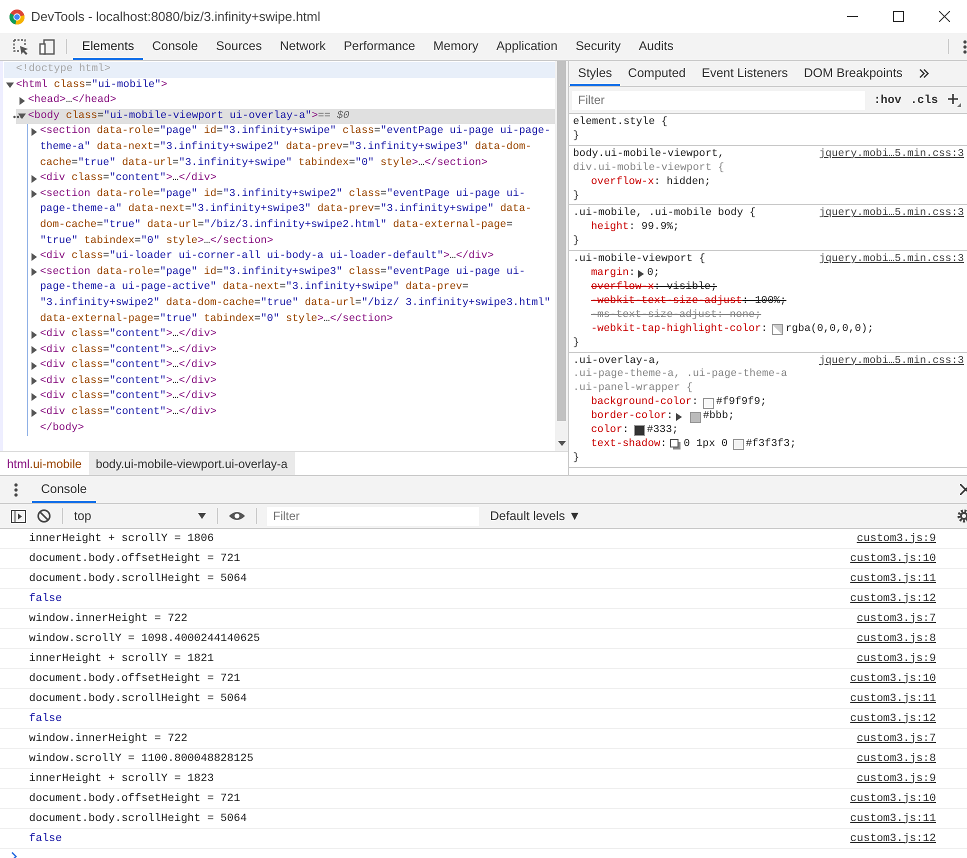 This screenshot has width=967, height=858. Describe the element at coordinates (610, 228) in the screenshot. I see `css-property-name: height` at that location.